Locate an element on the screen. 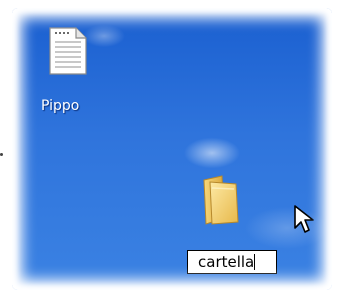 Image resolution: width=343 pixels, height=302 pixels. text-caret is located at coordinates (255, 262).